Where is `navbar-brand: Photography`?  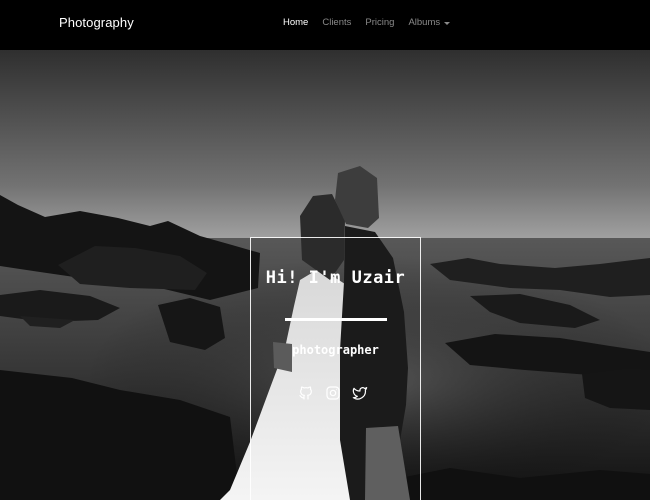
navbar-brand: Photography is located at coordinates (96, 22).